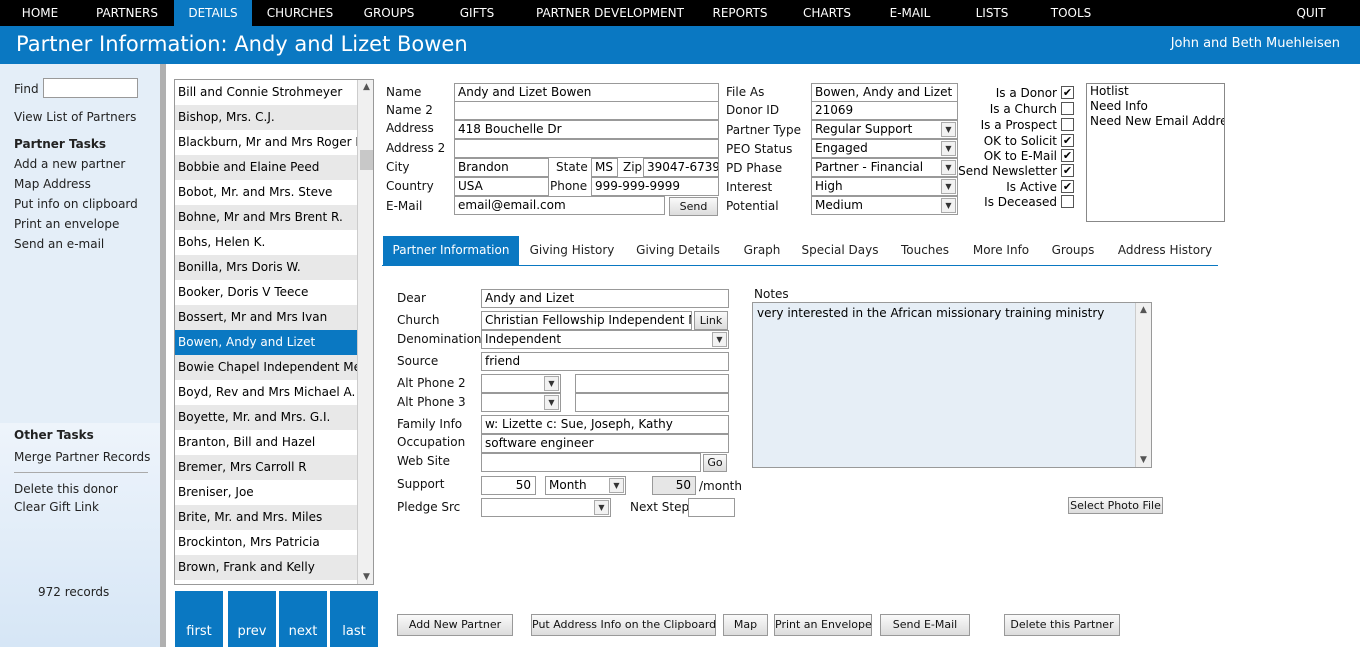  Describe the element at coordinates (266, 292) in the screenshot. I see `list-item: Booker, Doris V Teece` at that location.